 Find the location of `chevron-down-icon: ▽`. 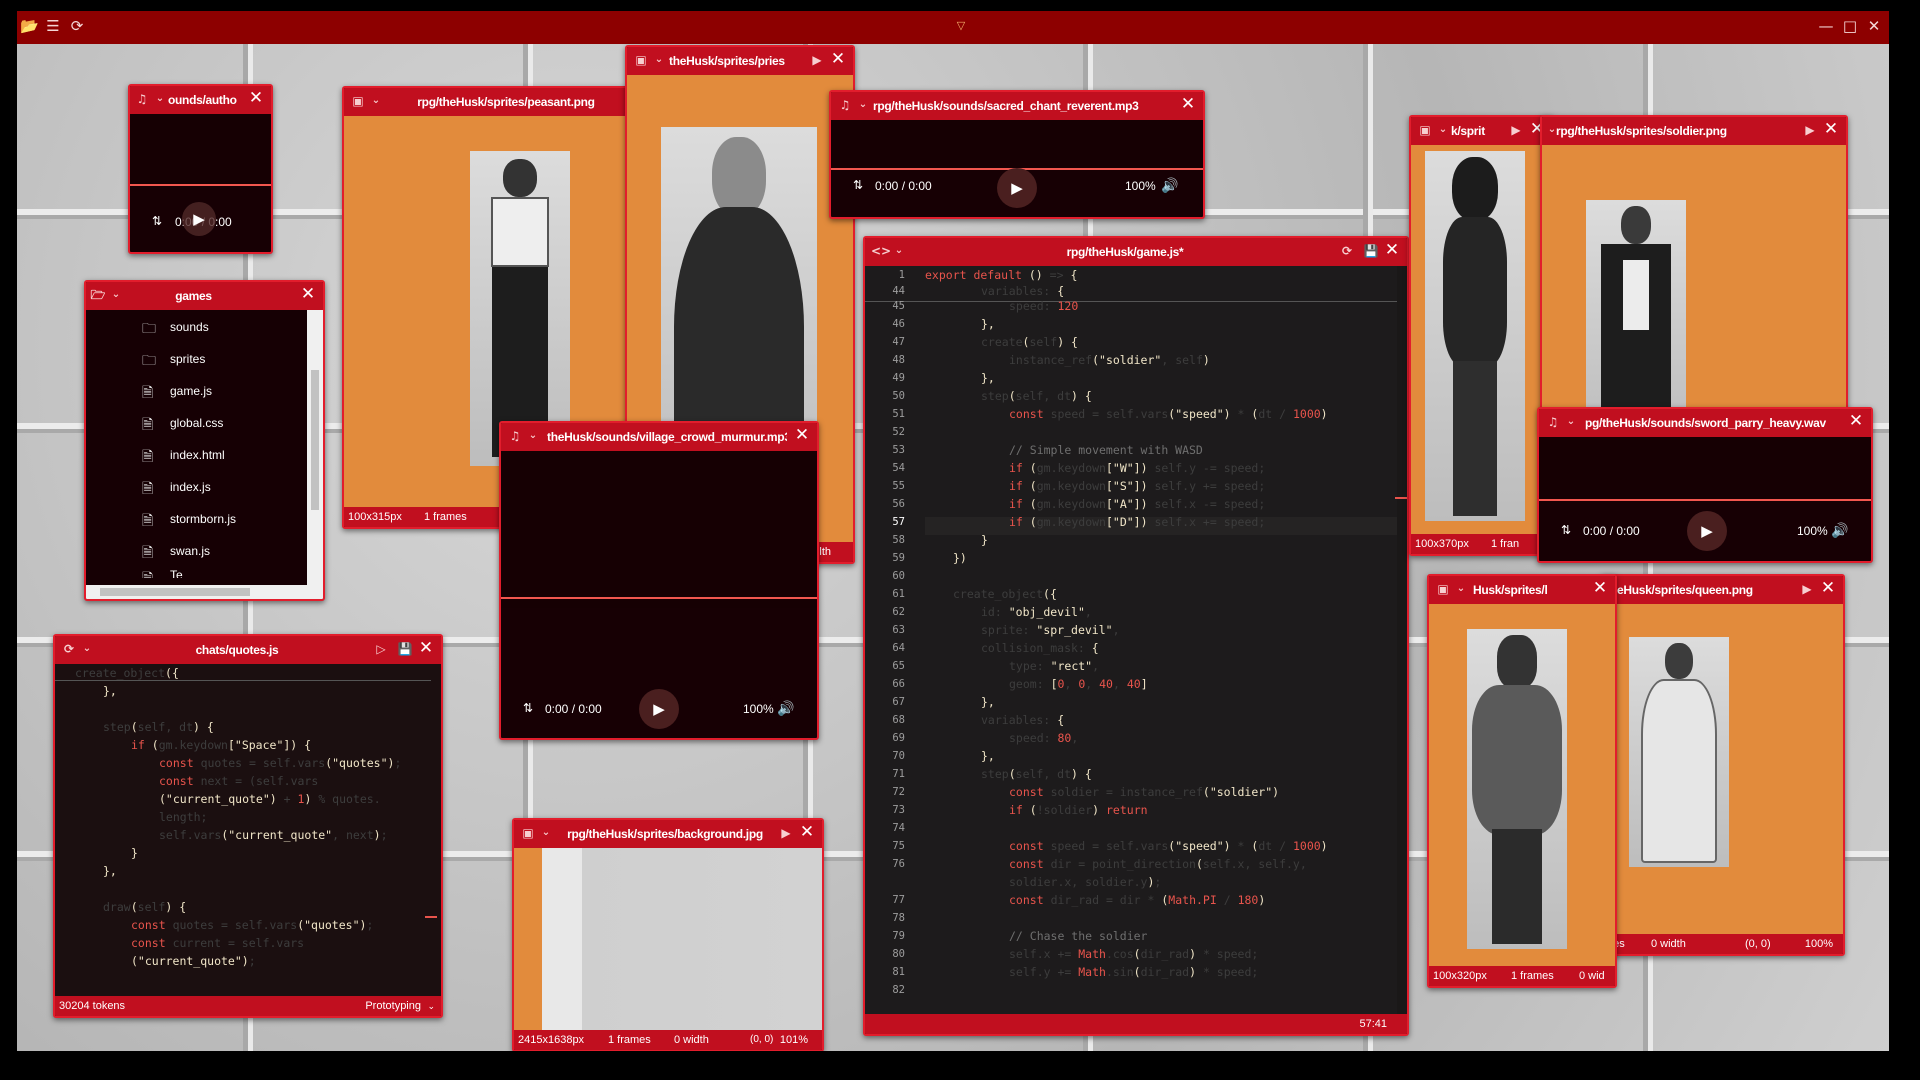

chevron-down-icon: ▽ is located at coordinates (961, 26).